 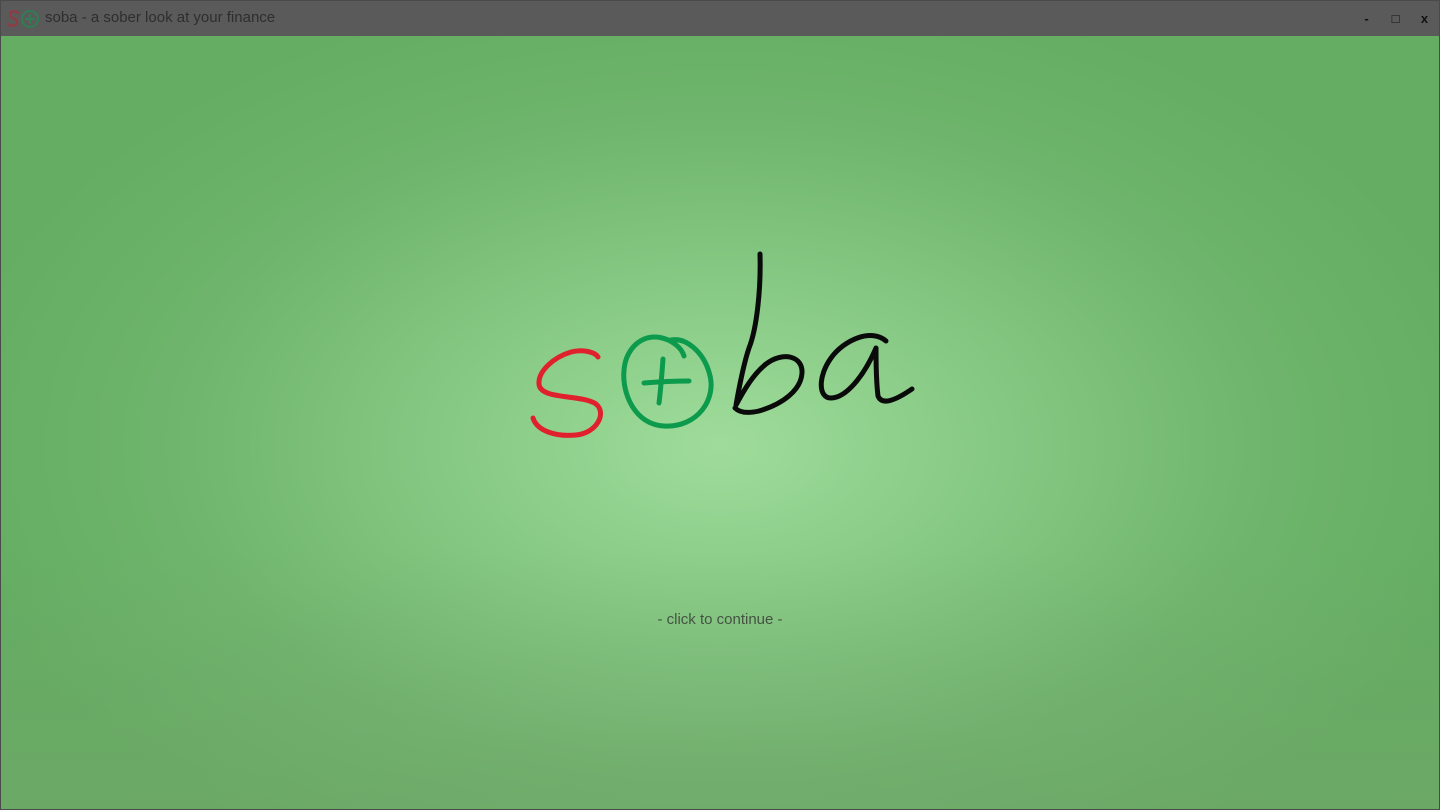 I want to click on window-title: soba - a sober look at your finance, so click(x=160, y=17).